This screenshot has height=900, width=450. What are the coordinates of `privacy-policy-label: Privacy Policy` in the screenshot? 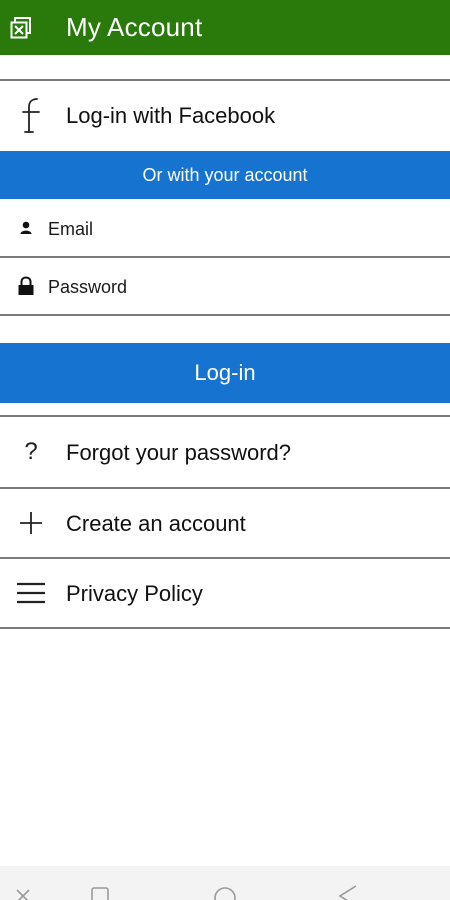 It's located at (134, 593).